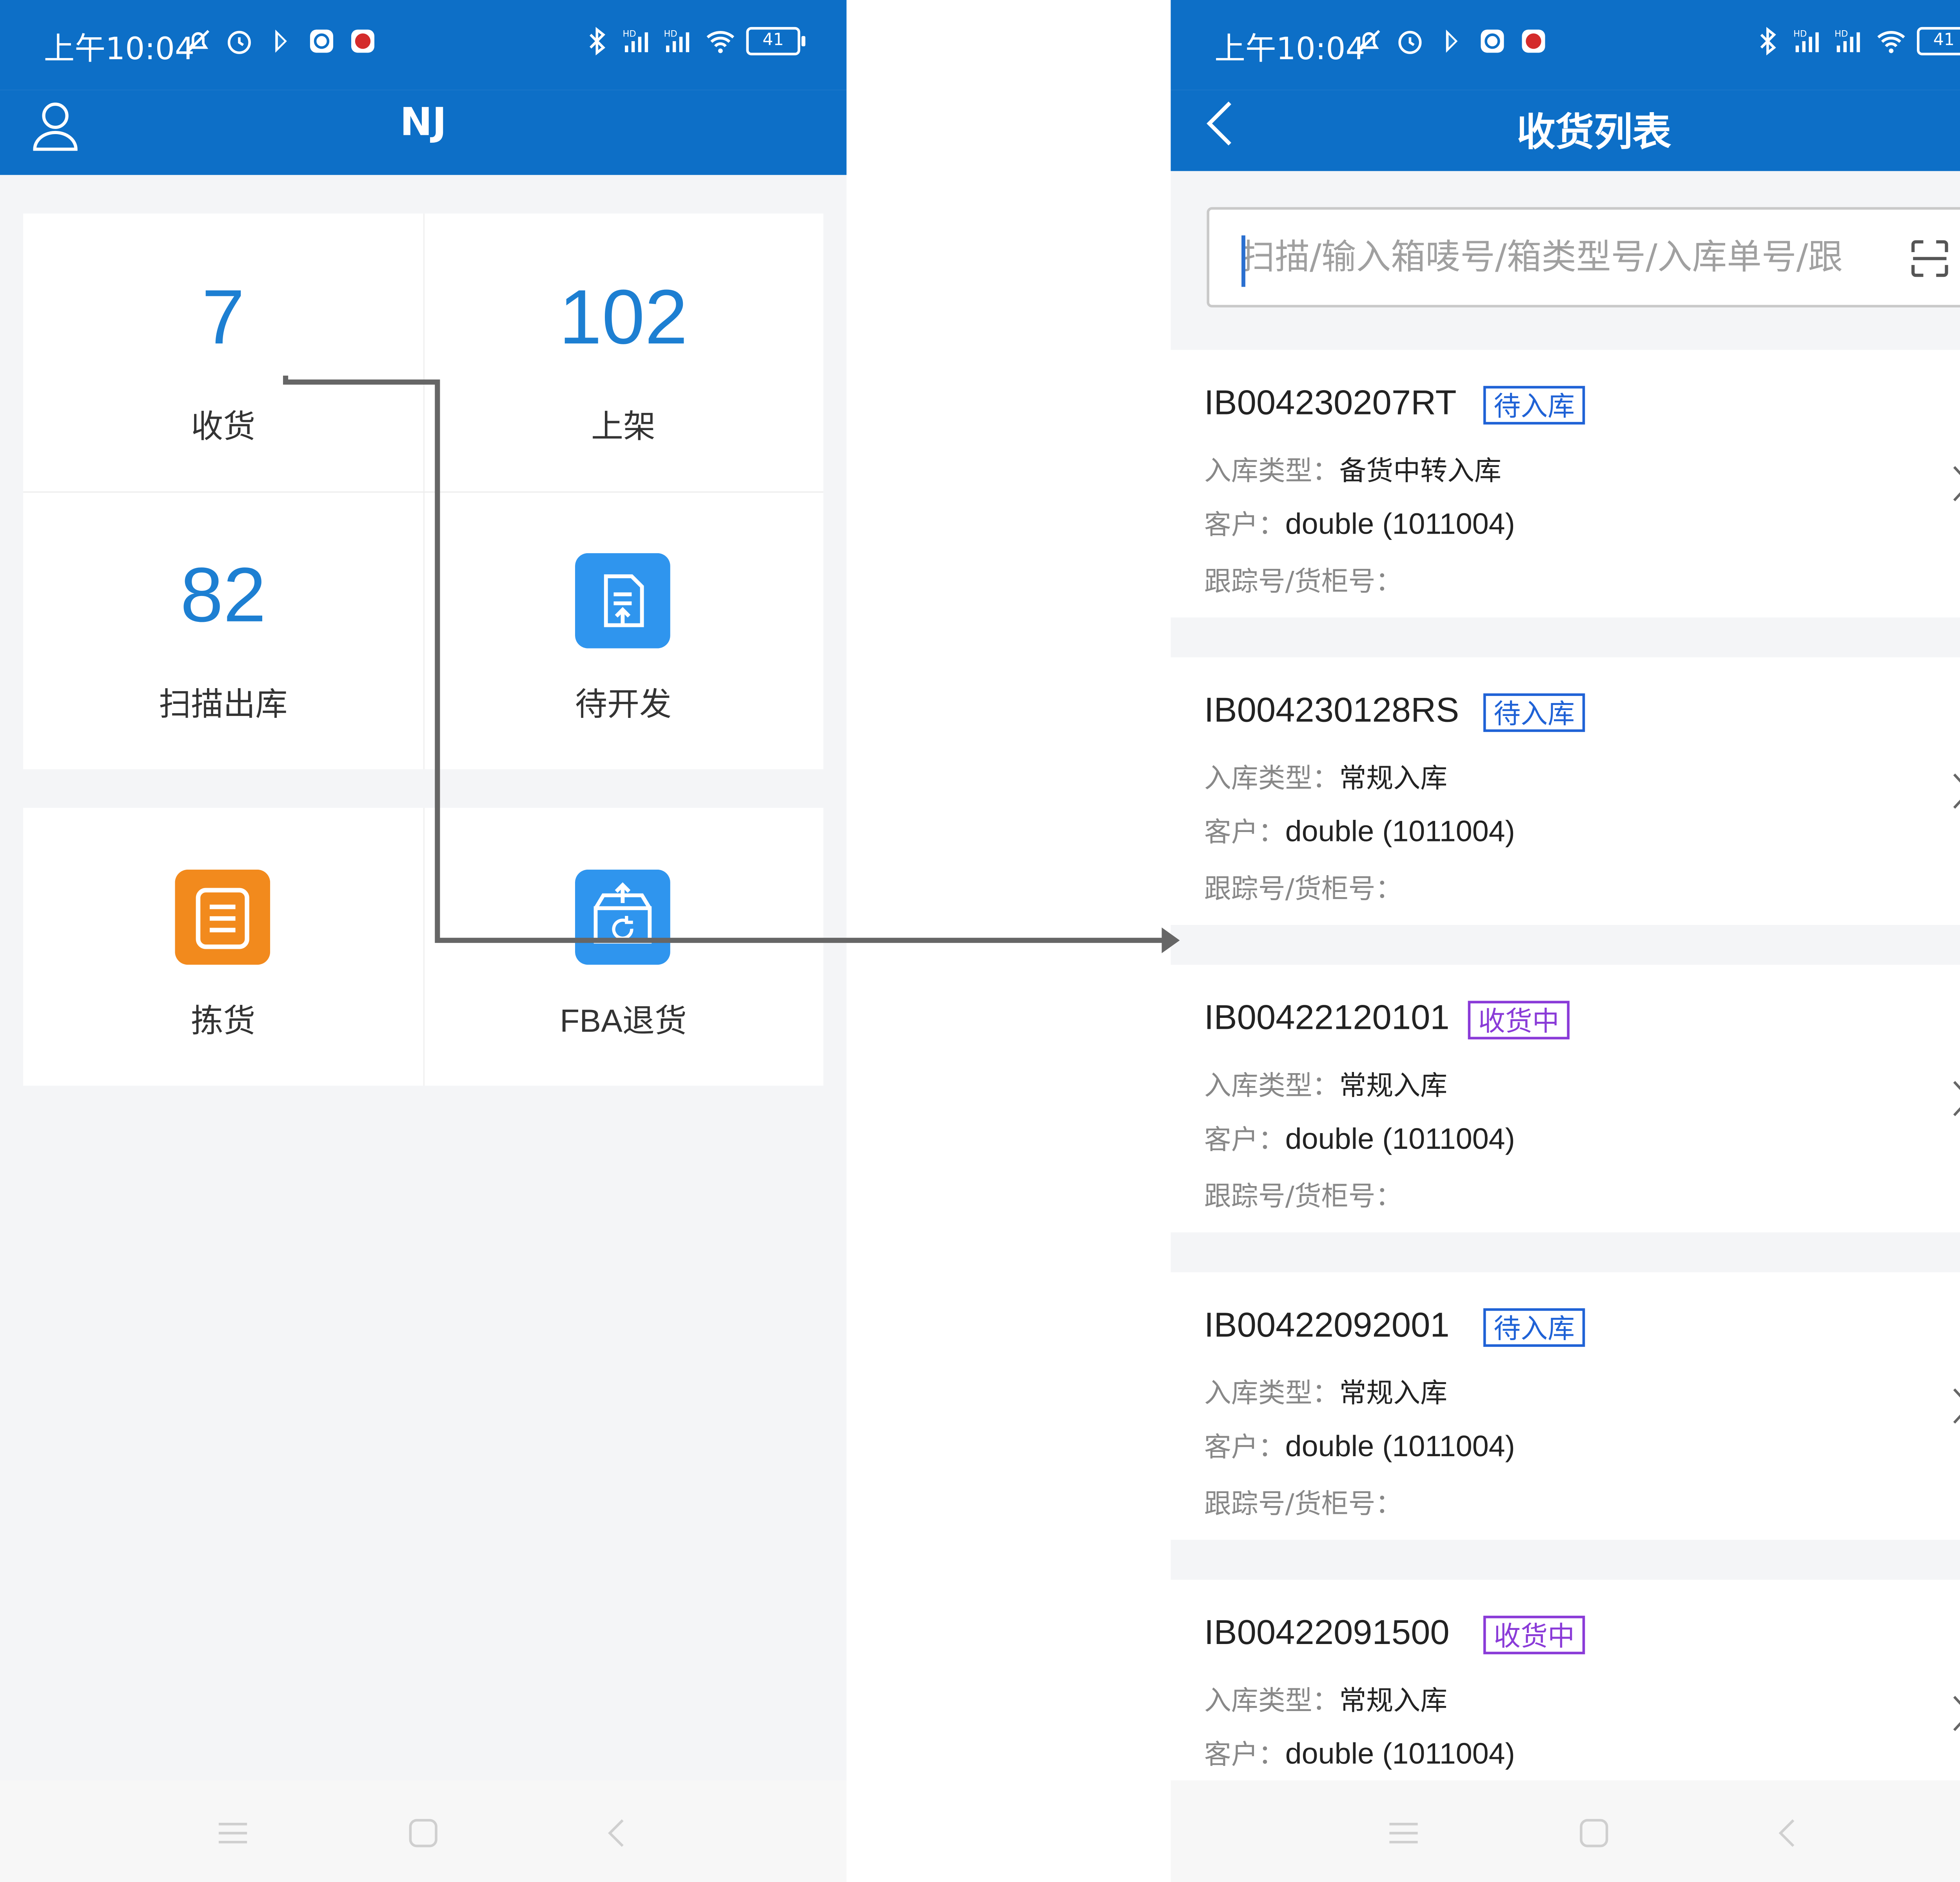 This screenshot has height=1882, width=1960. What do you see at coordinates (1327, 1632) in the screenshot?
I see `receipt-id: IB00422091500` at bounding box center [1327, 1632].